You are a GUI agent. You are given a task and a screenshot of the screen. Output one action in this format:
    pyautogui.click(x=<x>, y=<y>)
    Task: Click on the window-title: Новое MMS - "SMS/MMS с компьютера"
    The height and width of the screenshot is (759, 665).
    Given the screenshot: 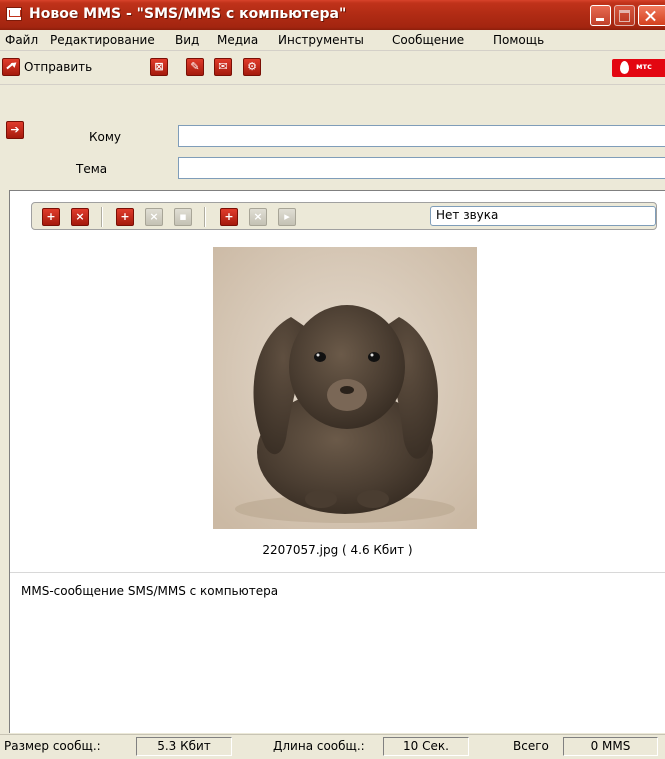 What is the action you would take?
    pyautogui.click(x=188, y=14)
    